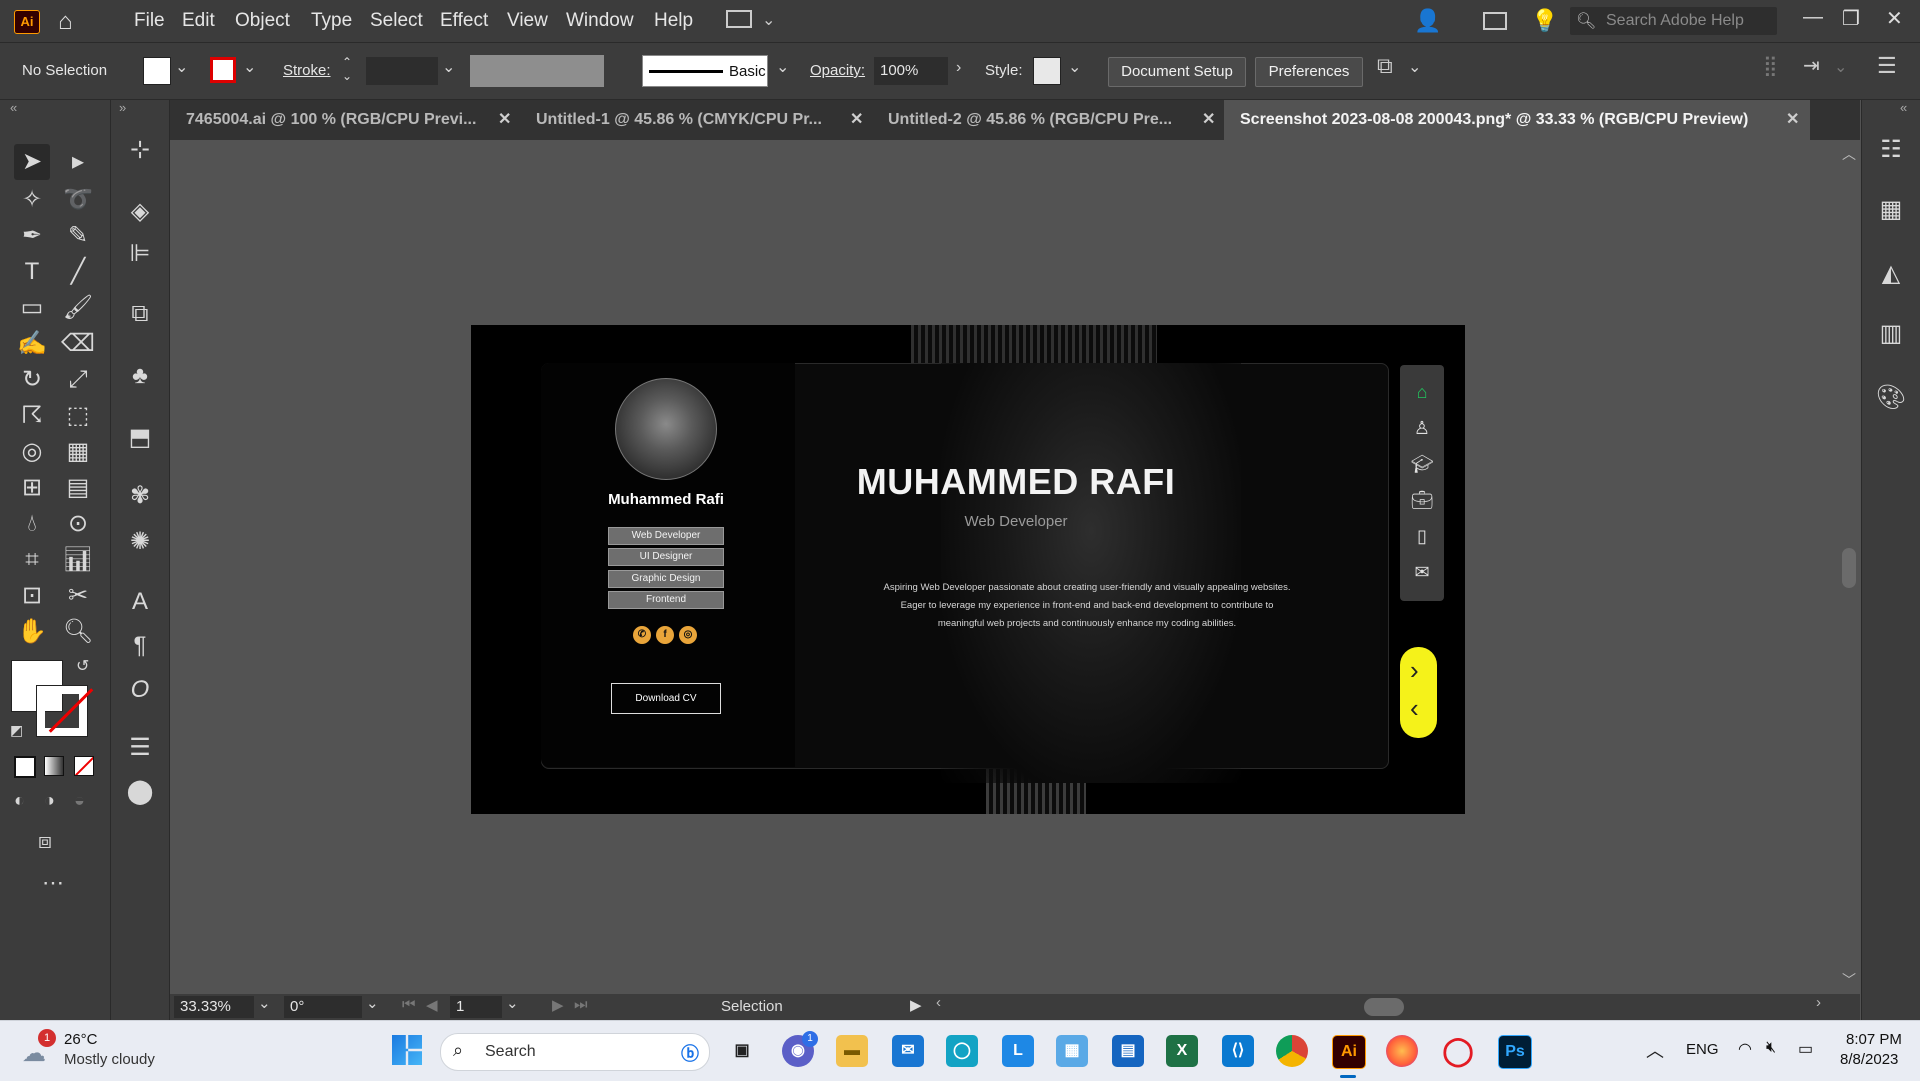  I want to click on fill-swatch, so click(157, 71).